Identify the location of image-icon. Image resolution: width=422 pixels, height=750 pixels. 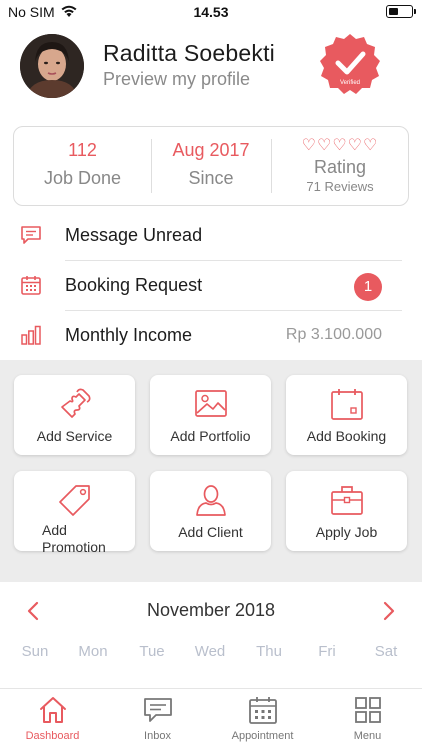
(211, 403).